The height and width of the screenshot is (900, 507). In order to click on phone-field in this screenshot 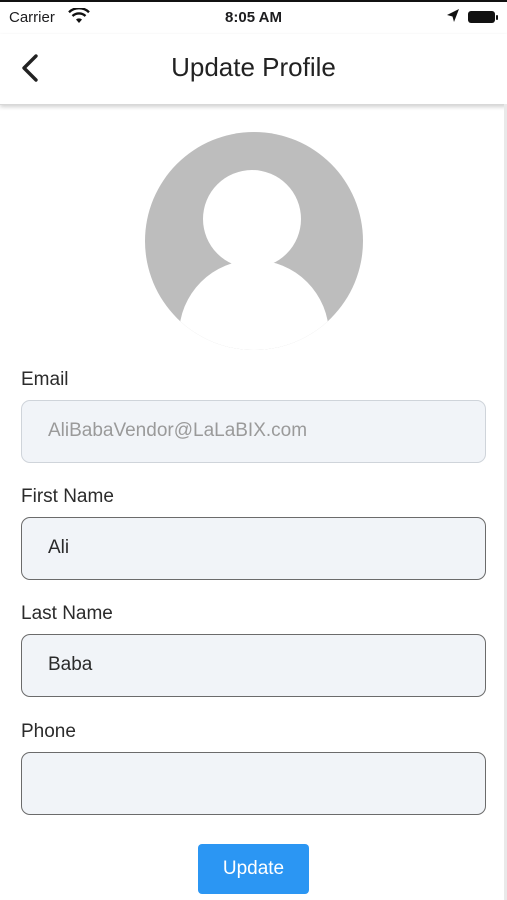, I will do `click(253, 783)`.